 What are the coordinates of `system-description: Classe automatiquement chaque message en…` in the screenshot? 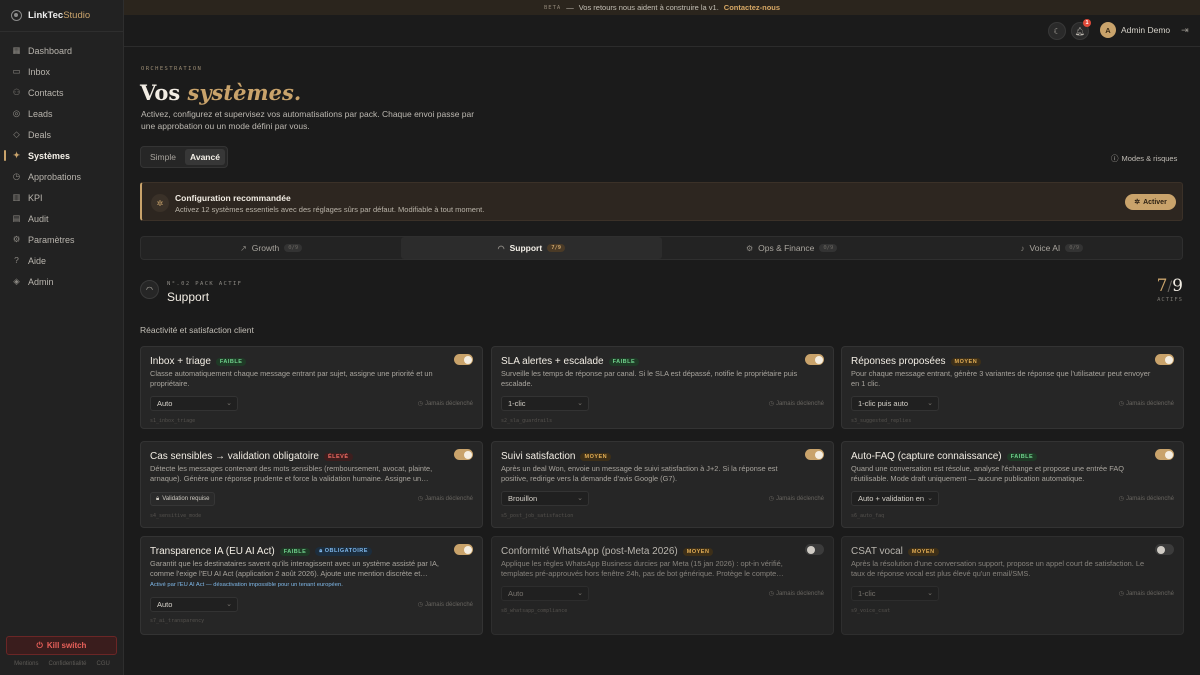 It's located at (291, 378).